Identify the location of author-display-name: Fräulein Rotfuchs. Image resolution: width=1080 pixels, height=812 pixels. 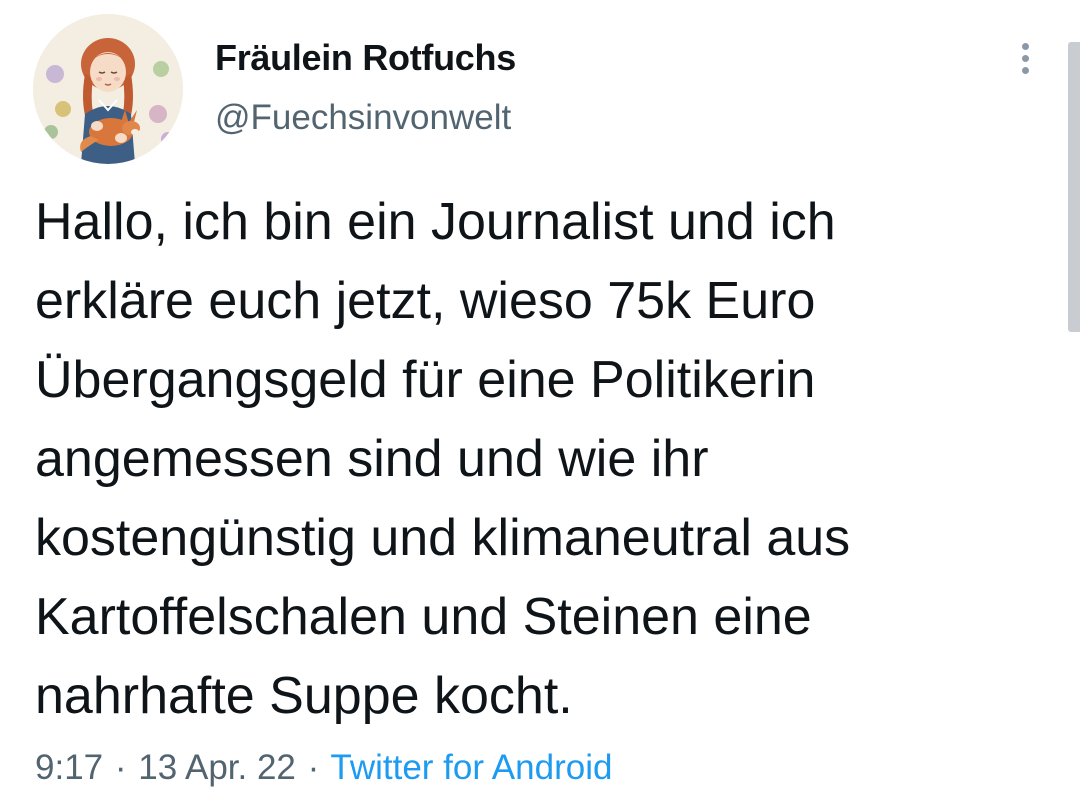
(365, 58).